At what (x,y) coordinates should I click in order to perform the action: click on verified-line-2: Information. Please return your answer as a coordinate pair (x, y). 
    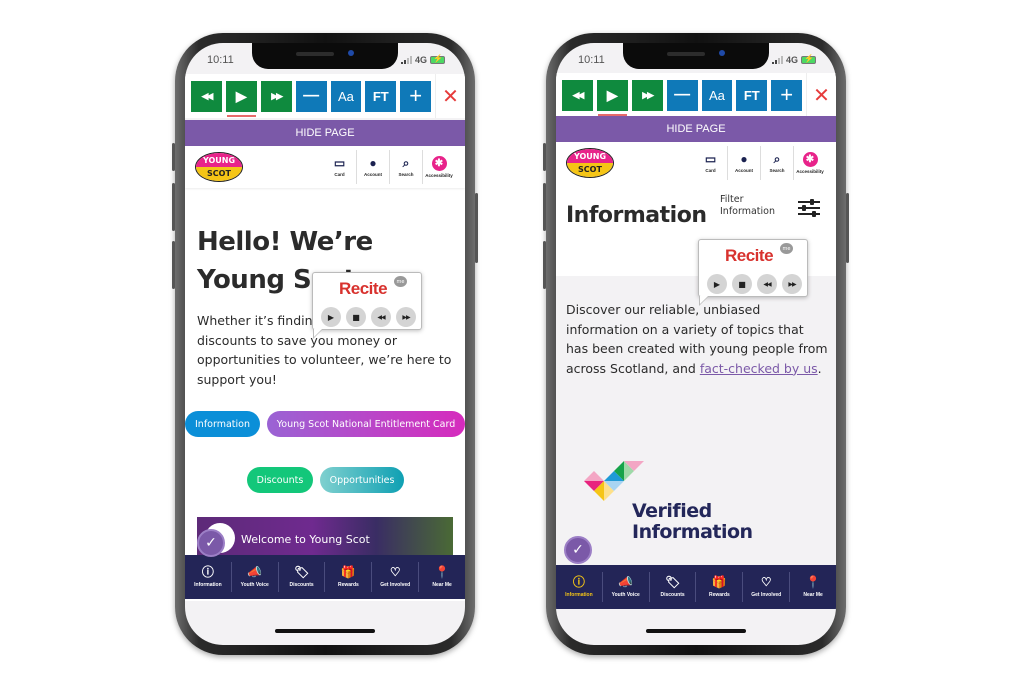
    Looking at the image, I should click on (692, 532).